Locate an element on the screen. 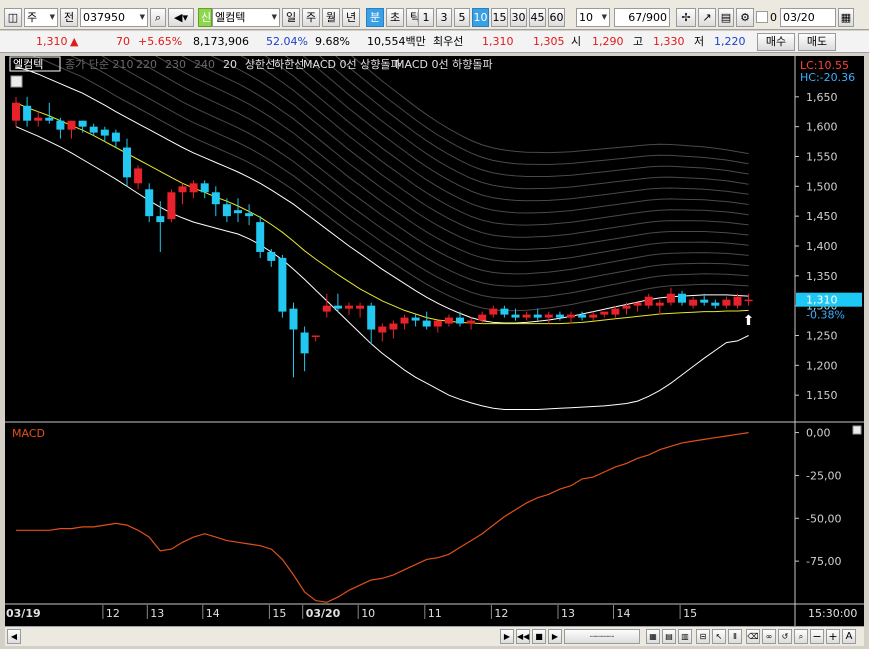  macd-label: MACD is located at coordinates (28, 433).